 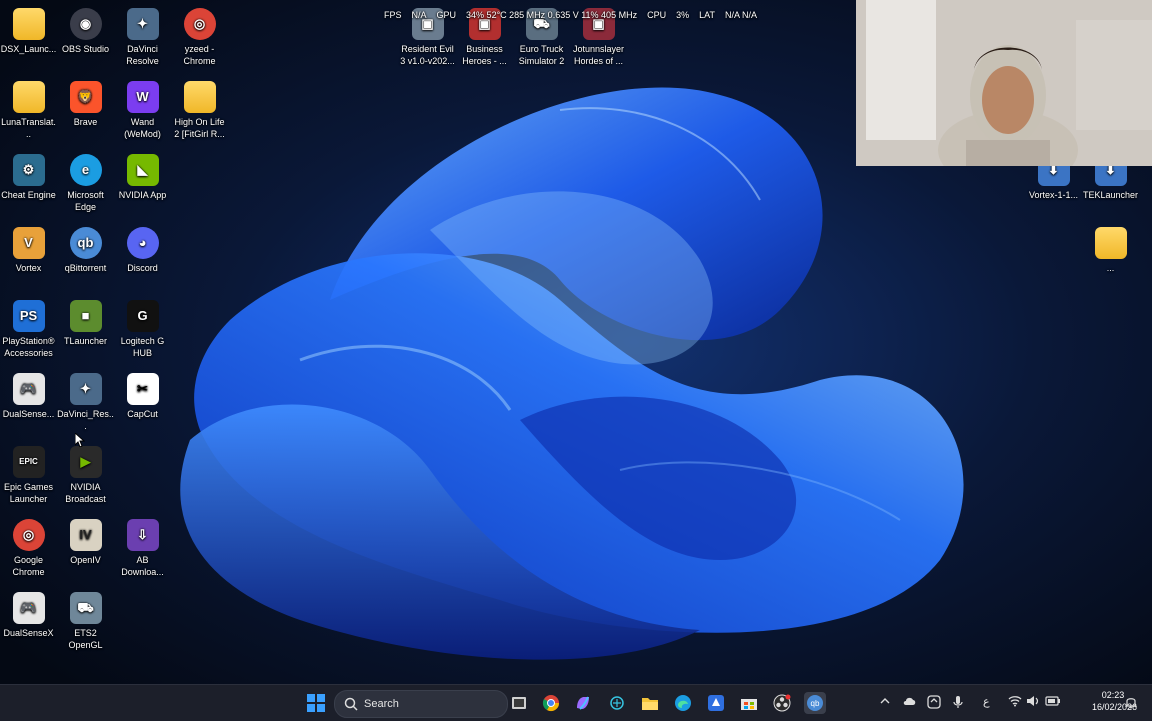 I want to click on desktop-icon-yzeed-chrome: ◎ yzeed - Chrome, so click(x=199, y=35).